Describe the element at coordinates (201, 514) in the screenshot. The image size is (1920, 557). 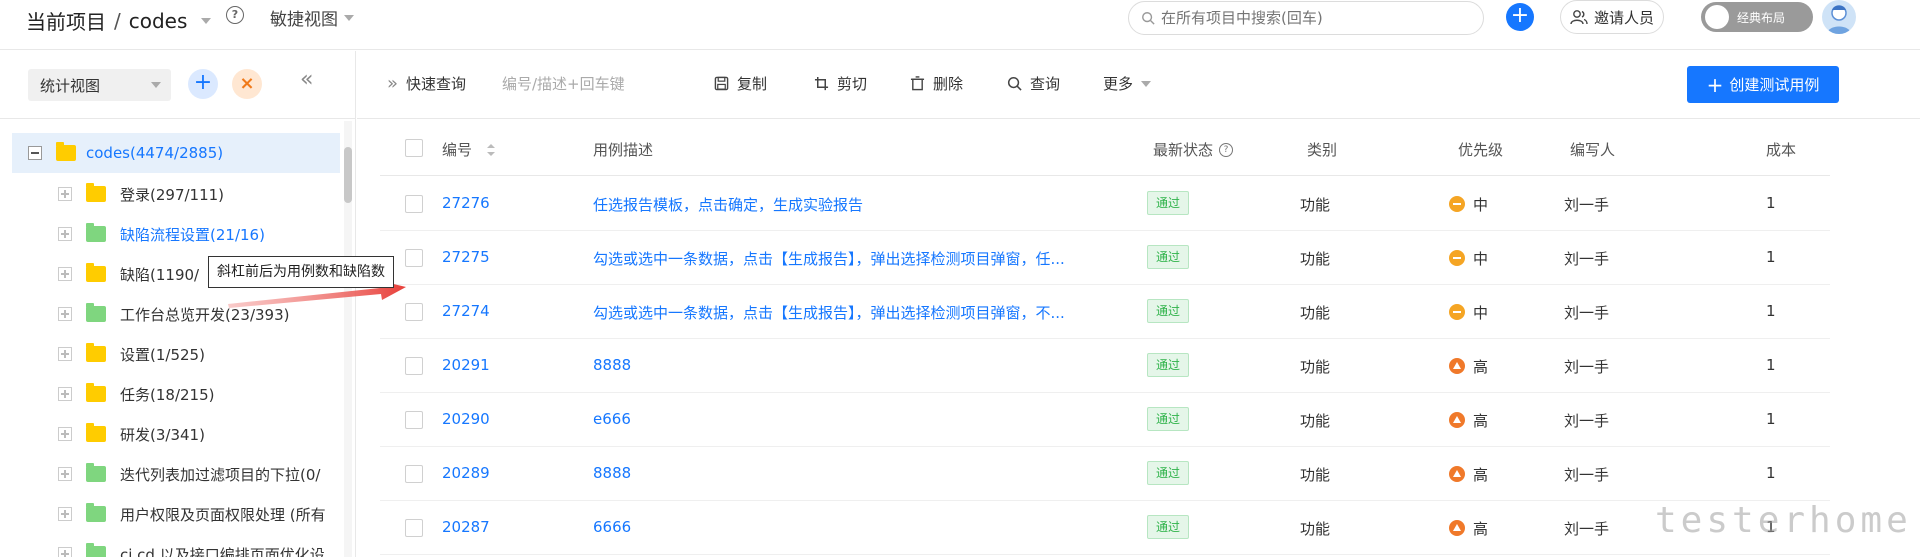
I see `tree-item: 用户权限及页面权限处理 (所有` at that location.